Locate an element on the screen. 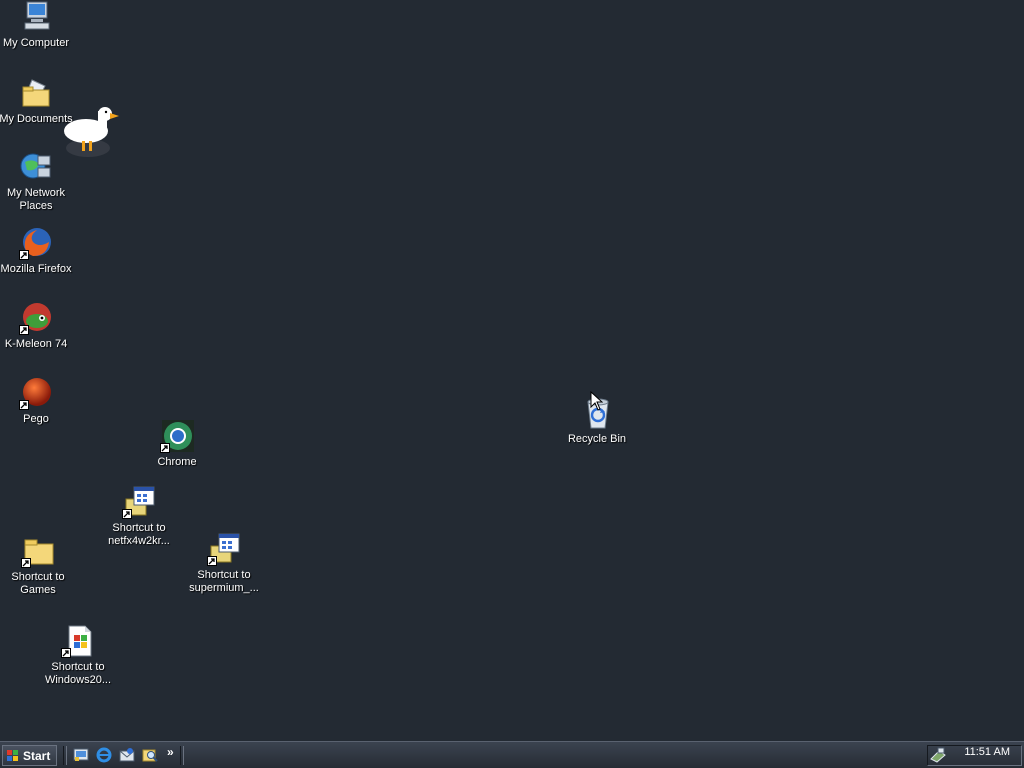 The image size is (1024, 768). mouse-cursor-icon is located at coordinates (597, 403).